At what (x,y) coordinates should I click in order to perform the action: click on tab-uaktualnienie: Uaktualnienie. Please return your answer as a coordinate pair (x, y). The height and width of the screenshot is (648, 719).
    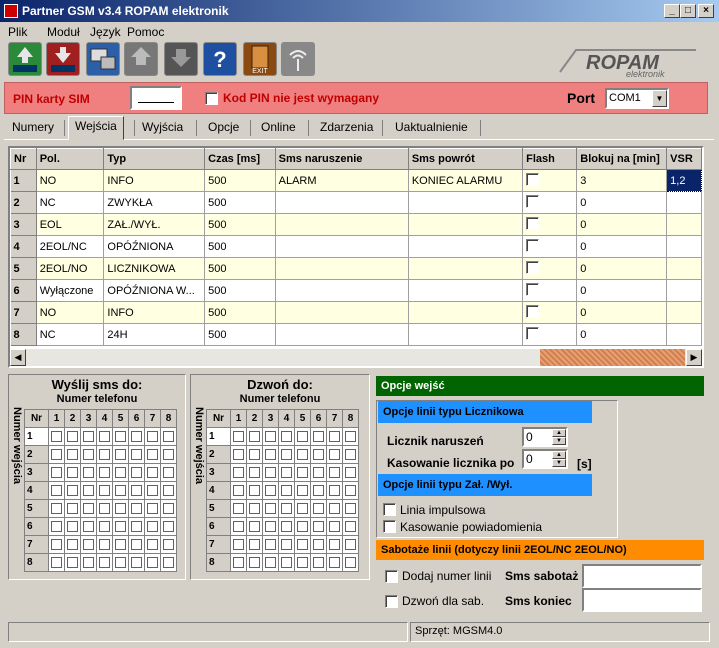
    Looking at the image, I should click on (431, 128).